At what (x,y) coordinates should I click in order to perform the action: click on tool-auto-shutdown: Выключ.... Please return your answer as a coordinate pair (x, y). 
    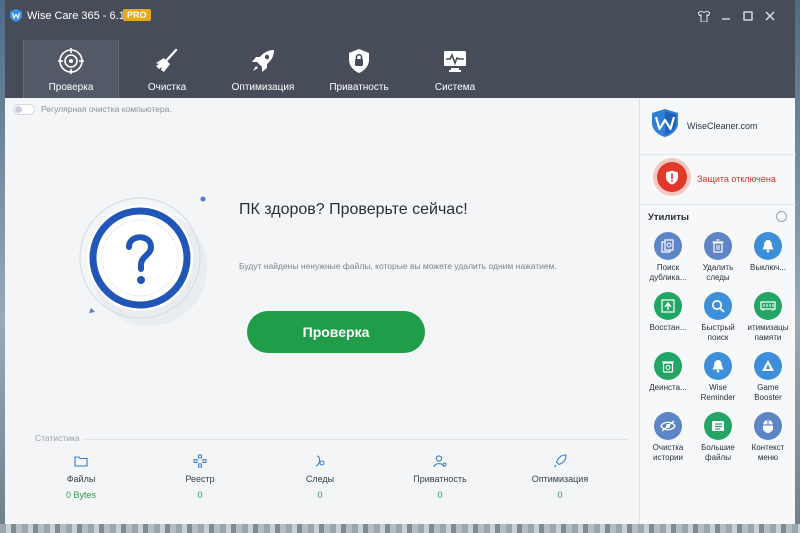
    Looking at the image, I should click on (768, 262).